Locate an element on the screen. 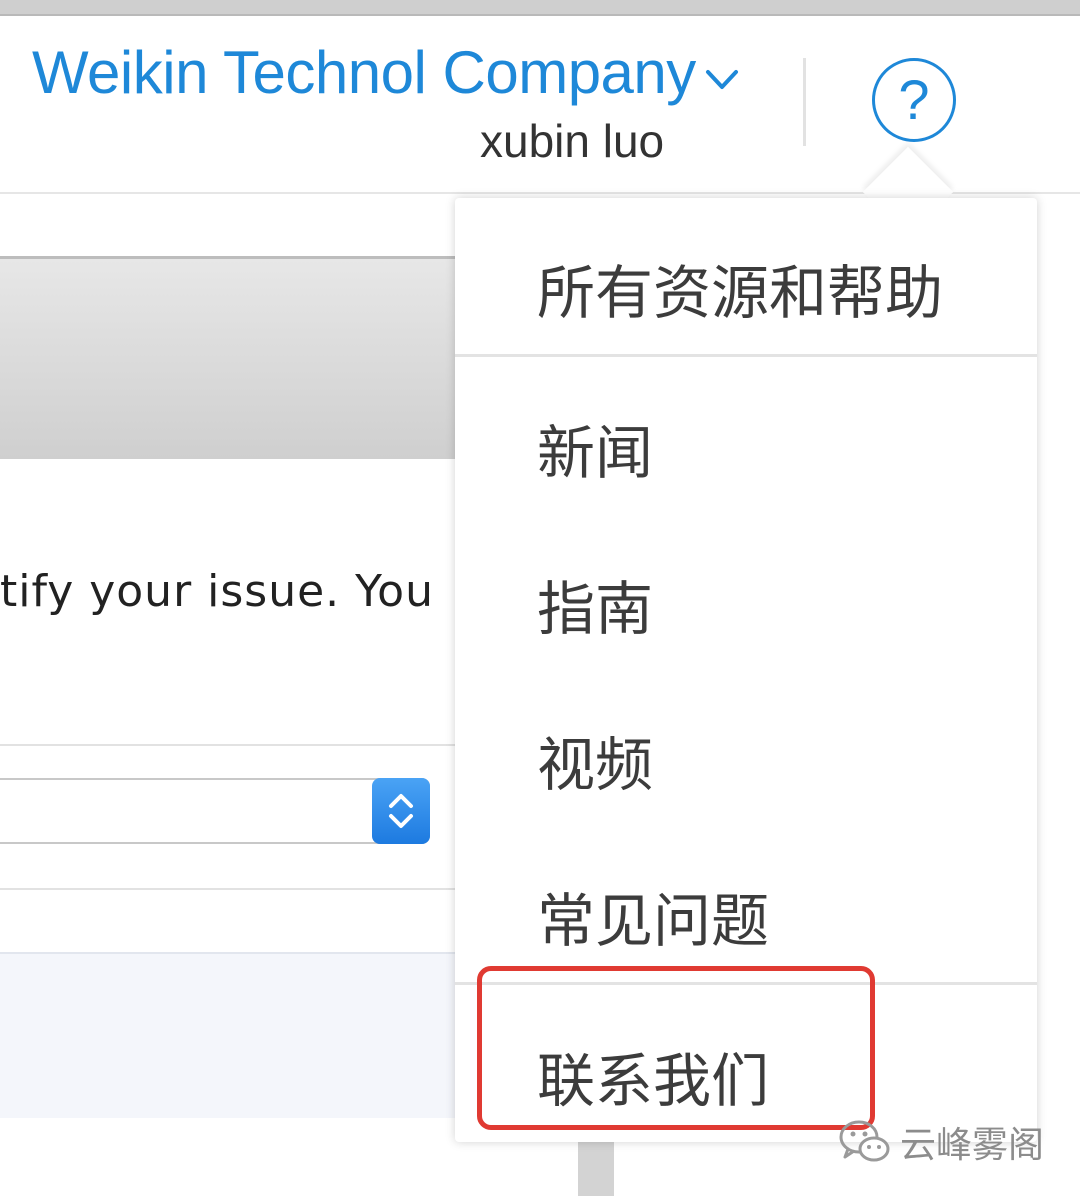  chevron-down-icon is located at coordinates (722, 80).